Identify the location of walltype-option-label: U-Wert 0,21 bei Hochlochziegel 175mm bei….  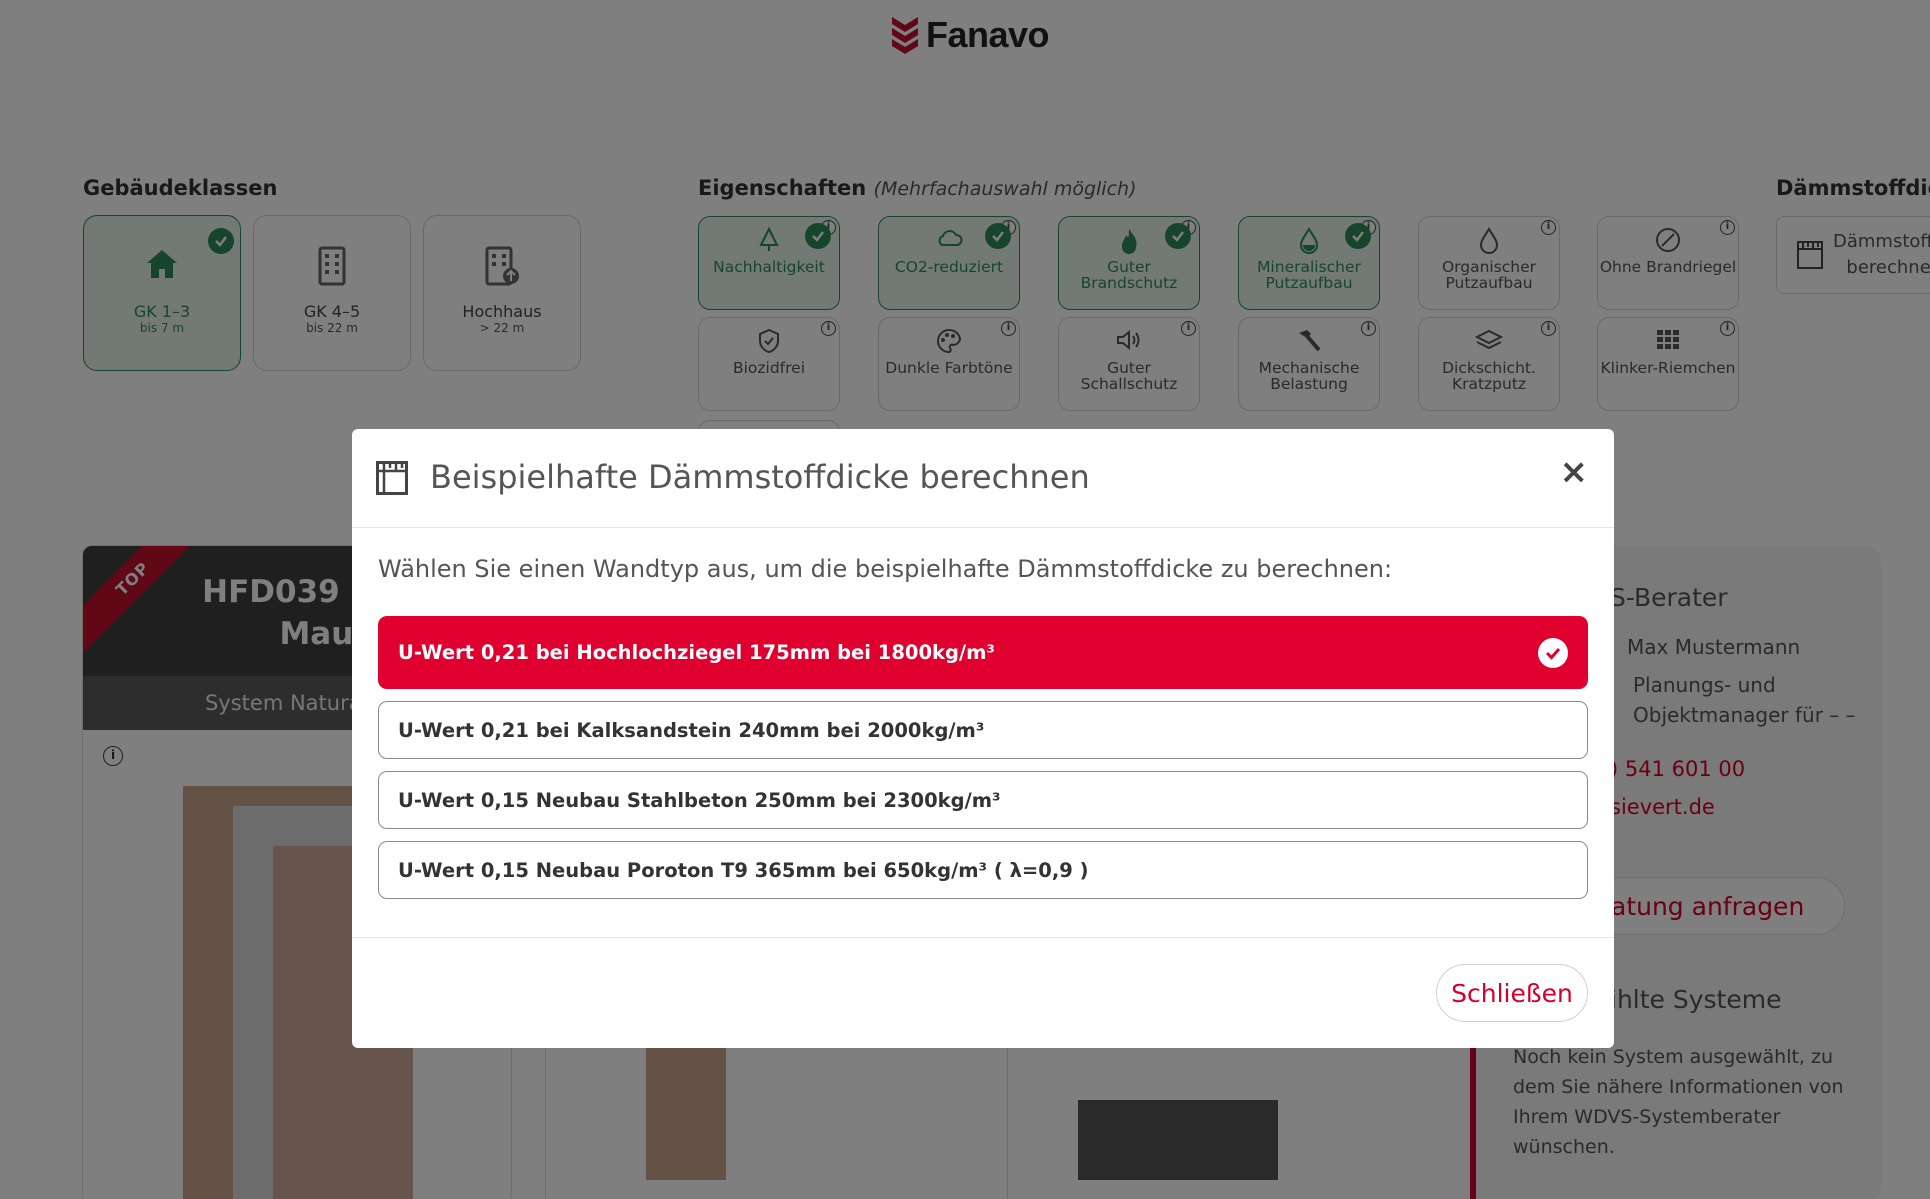
(696, 652).